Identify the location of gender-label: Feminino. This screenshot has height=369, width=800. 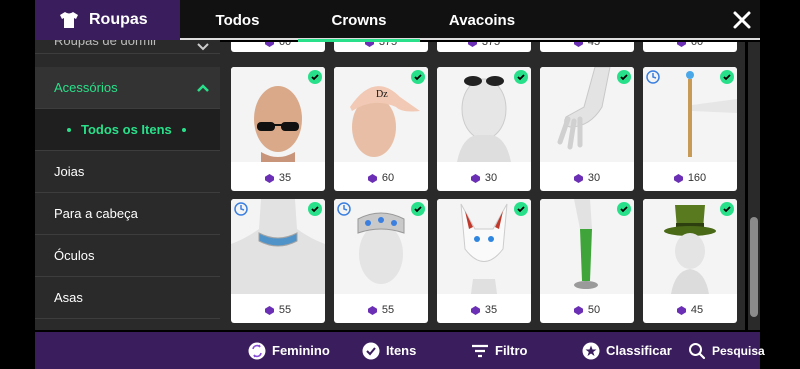
(301, 350).